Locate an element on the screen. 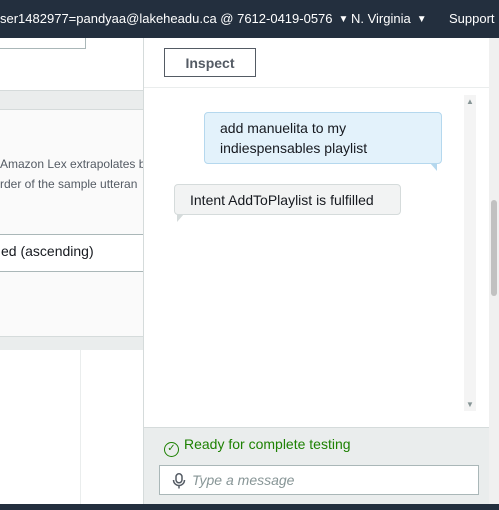 The image size is (499, 510). check-circle-icon: ✓ is located at coordinates (171, 449).